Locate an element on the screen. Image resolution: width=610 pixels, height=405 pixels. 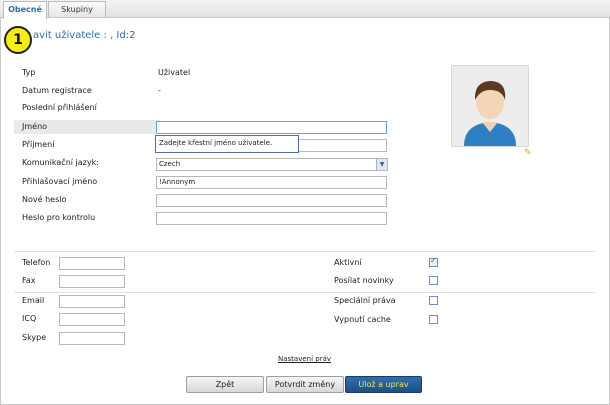
registration-date-label: Datum registrace is located at coordinates (57, 90).